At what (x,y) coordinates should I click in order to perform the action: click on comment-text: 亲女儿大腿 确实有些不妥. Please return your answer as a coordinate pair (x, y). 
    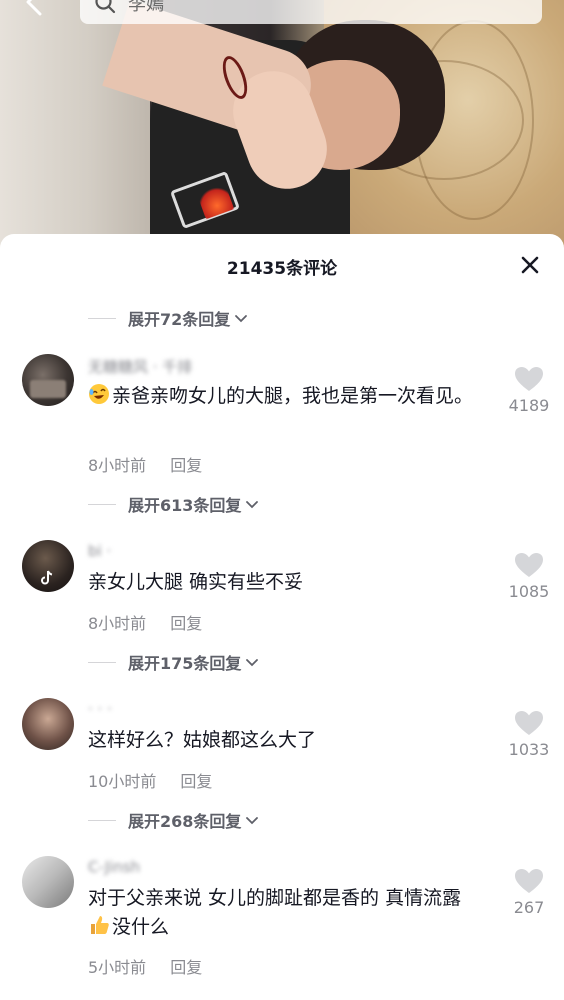
    Looking at the image, I should click on (196, 582).